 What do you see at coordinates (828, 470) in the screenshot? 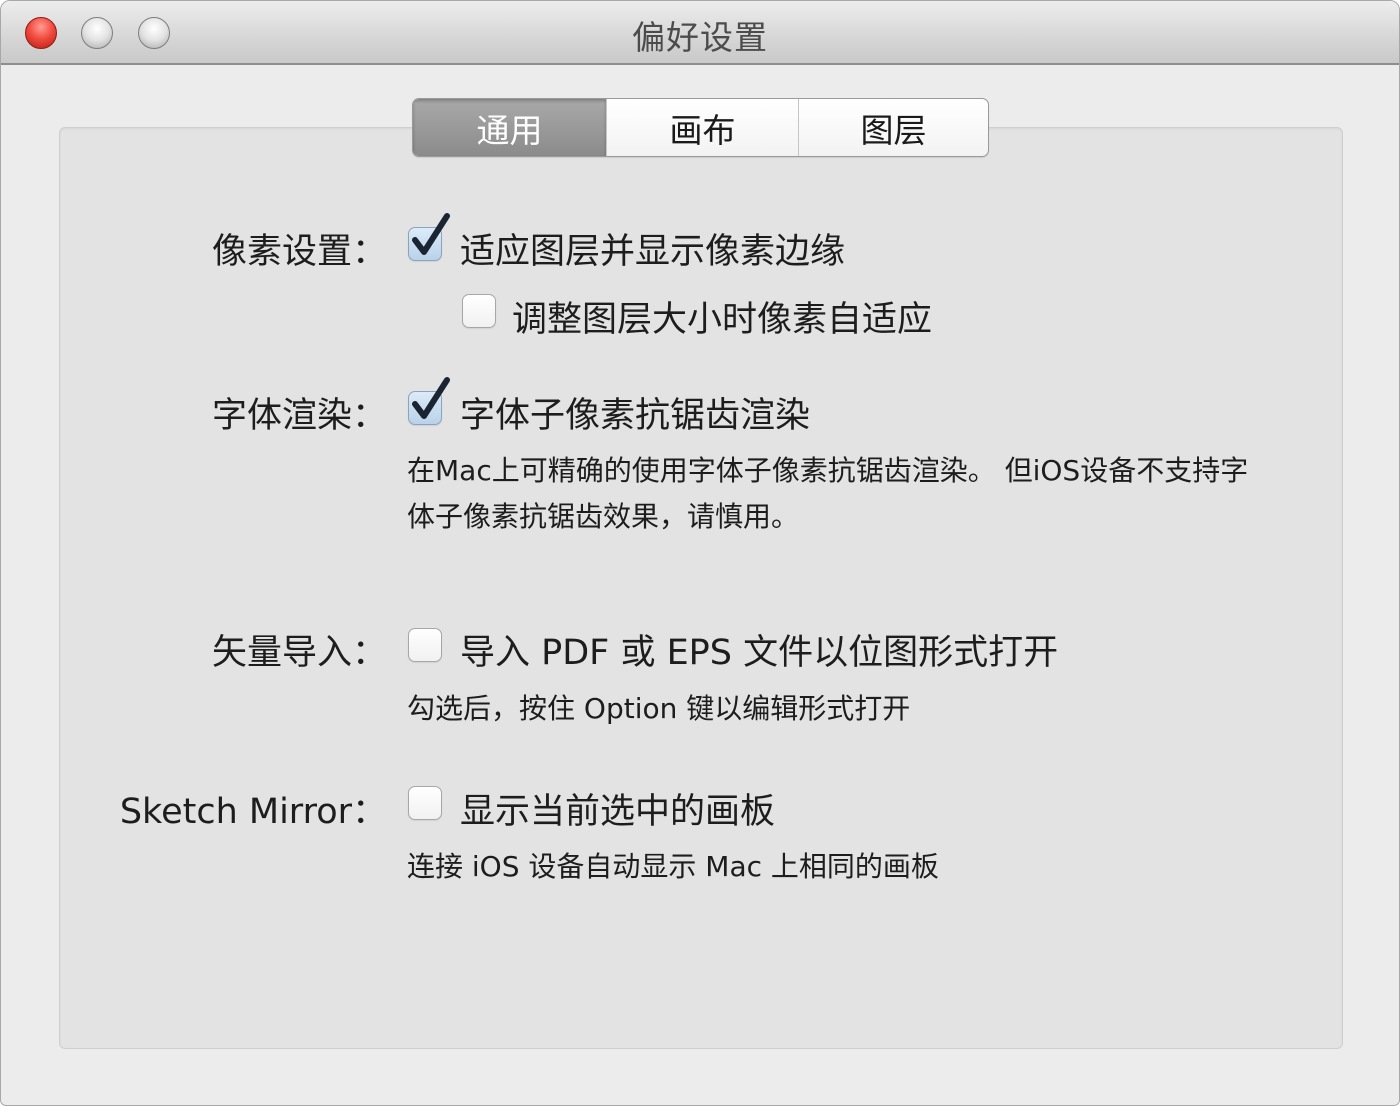
I see `font-rendering-description-line1: 在Mac上可精确的使用字体子像素抗锯齿渲染。 但iOS设备不支持字` at bounding box center [828, 470].